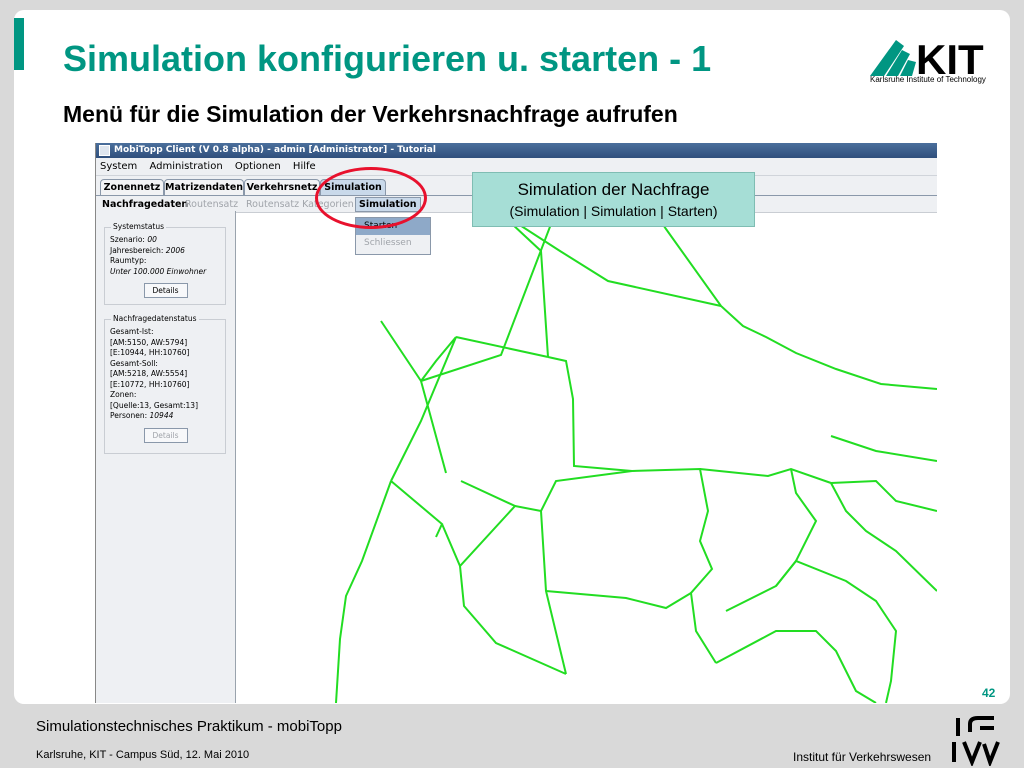 The height and width of the screenshot is (768, 1024). Describe the element at coordinates (862, 757) in the screenshot. I see `footer-institute: Institut für Verkehrswesen` at that location.